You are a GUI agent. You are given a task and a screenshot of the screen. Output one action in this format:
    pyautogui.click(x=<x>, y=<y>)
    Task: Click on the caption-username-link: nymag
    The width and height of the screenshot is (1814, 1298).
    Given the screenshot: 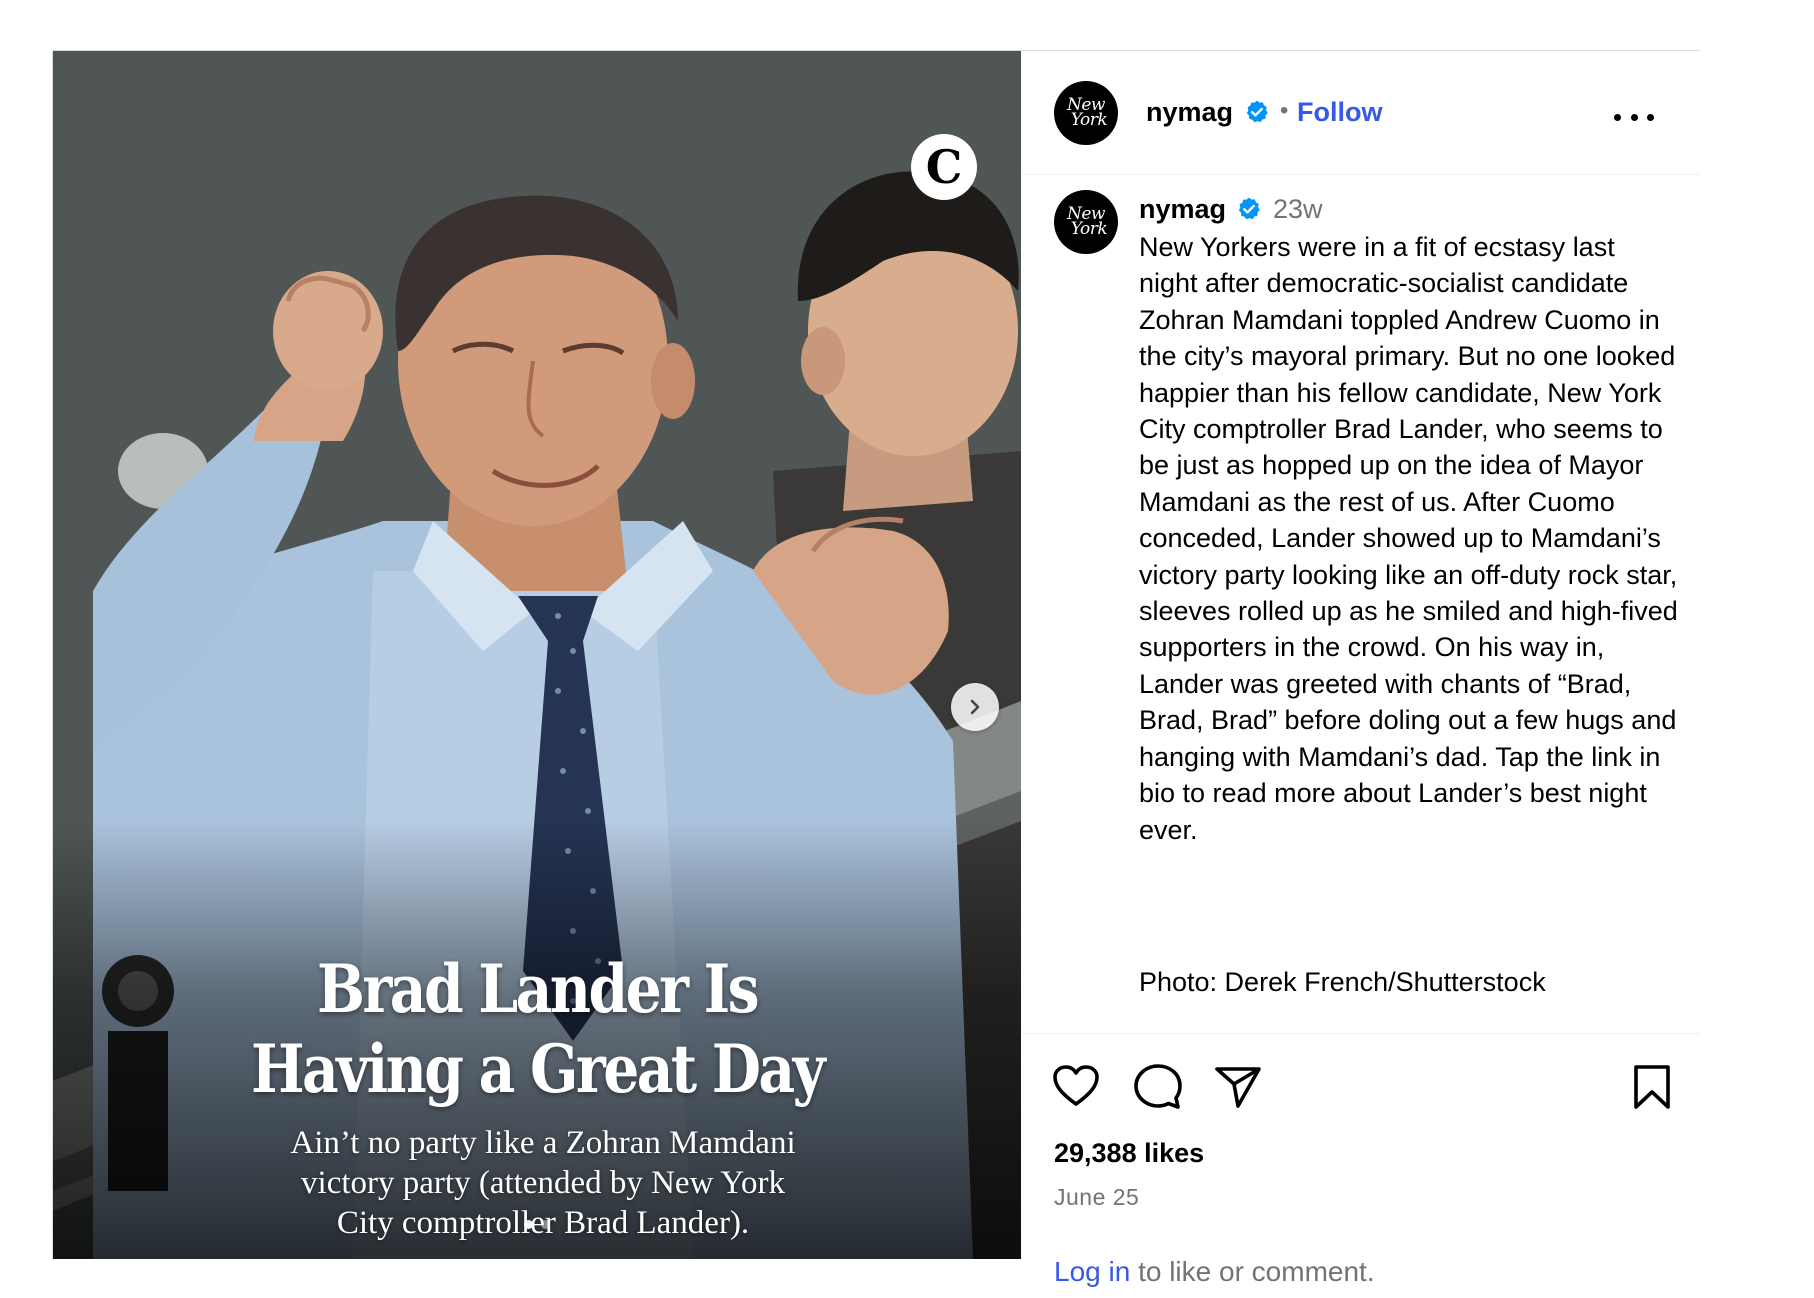 What is the action you would take?
    pyautogui.click(x=1182, y=209)
    